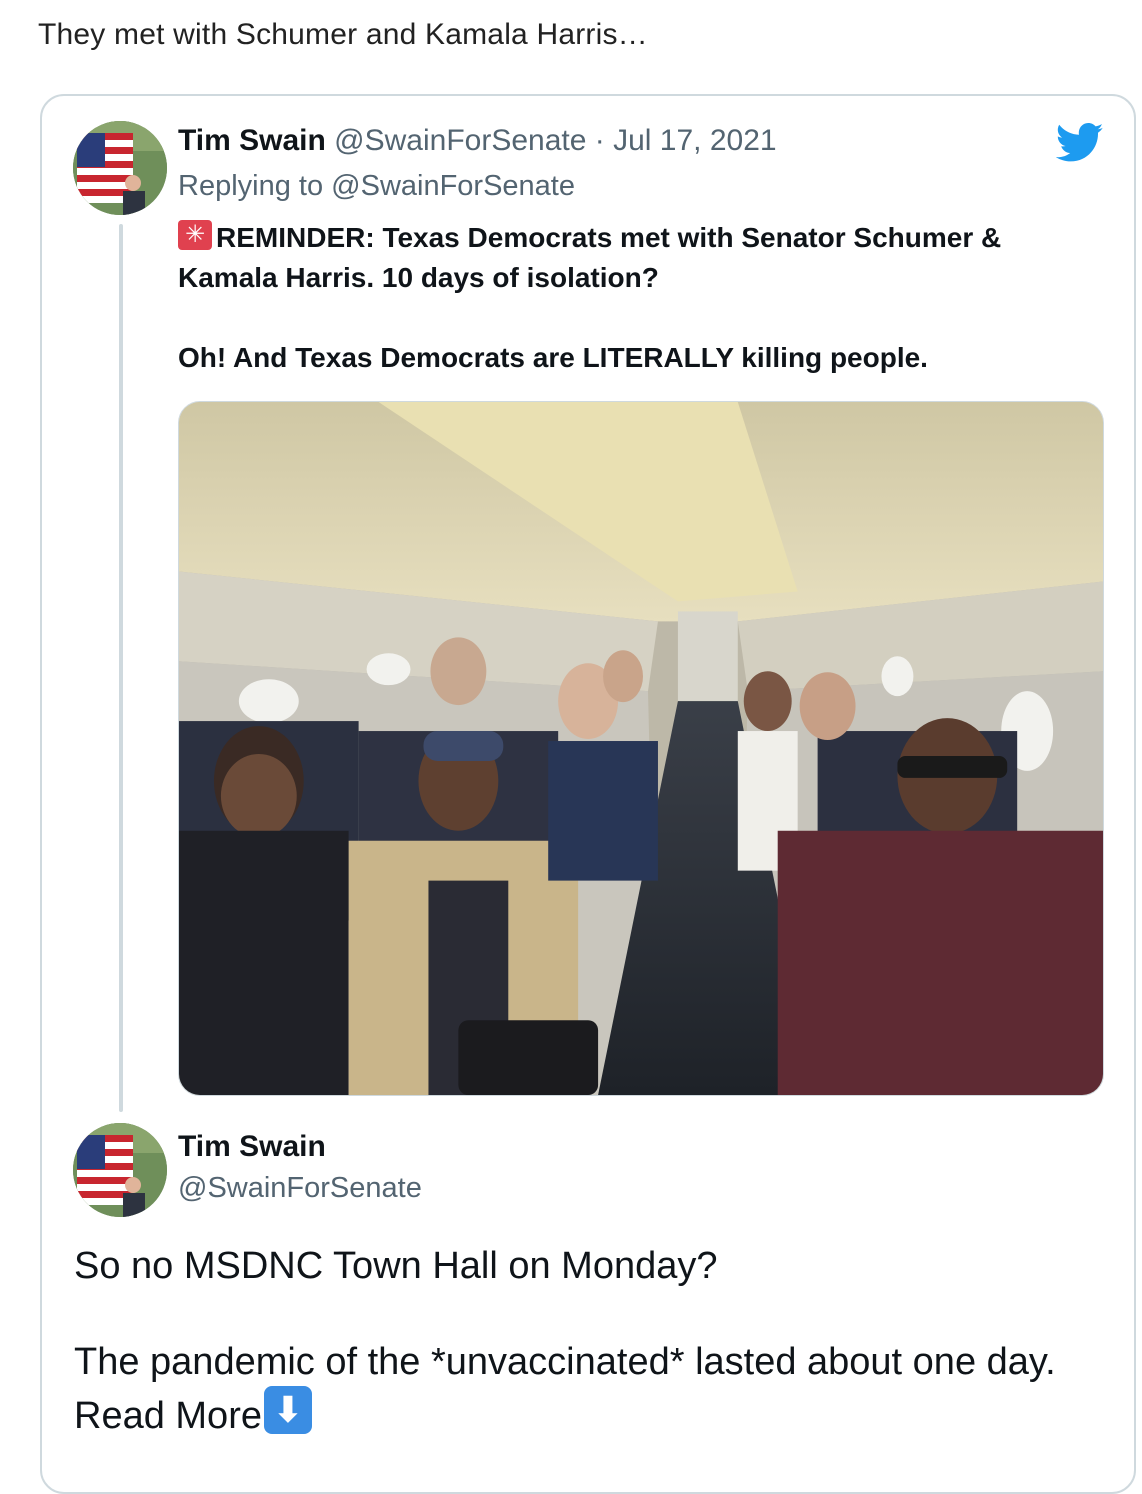 This screenshot has height=1494, width=1142. What do you see at coordinates (195, 235) in the screenshot?
I see `siren-emoji-icon: ✳` at bounding box center [195, 235].